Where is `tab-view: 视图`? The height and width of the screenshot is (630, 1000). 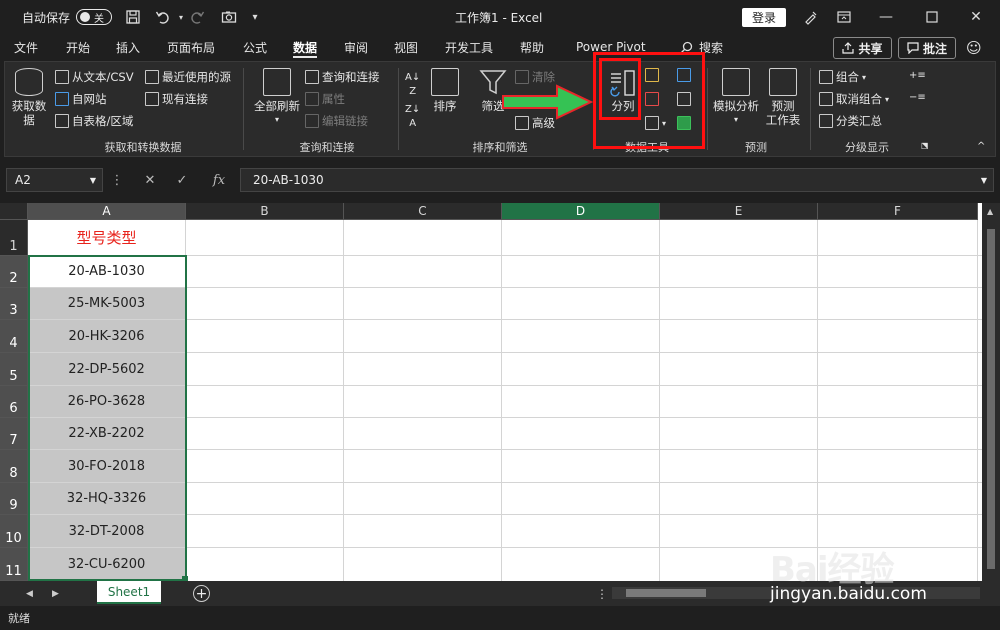
tab-view: 视图 is located at coordinates (406, 47).